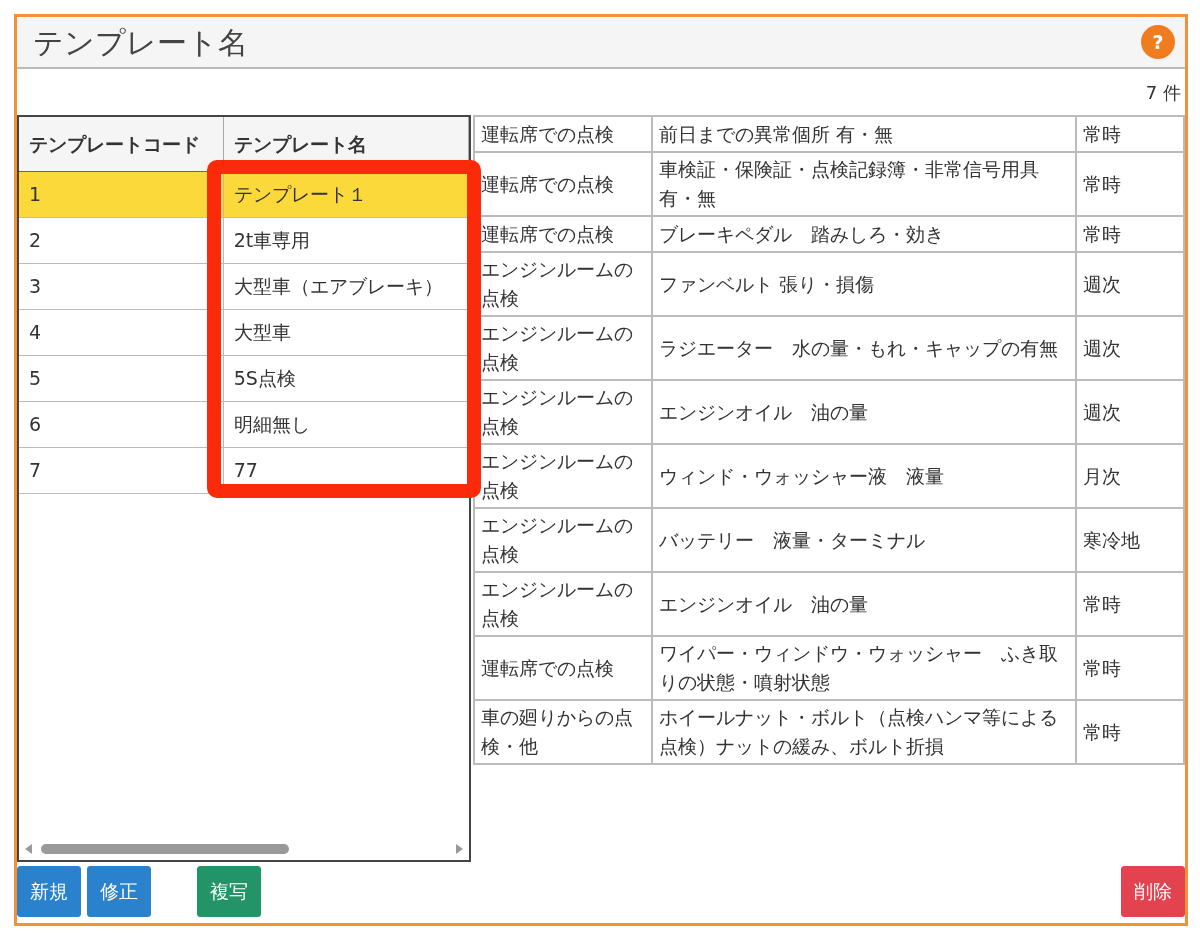 The height and width of the screenshot is (936, 1200). I want to click on code-text: 2, so click(121, 240).